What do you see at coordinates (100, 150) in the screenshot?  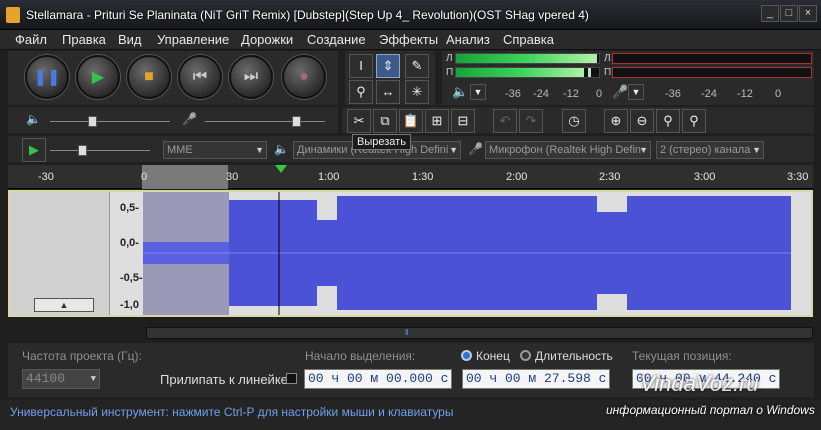 I see `play-speed-slider` at bounding box center [100, 150].